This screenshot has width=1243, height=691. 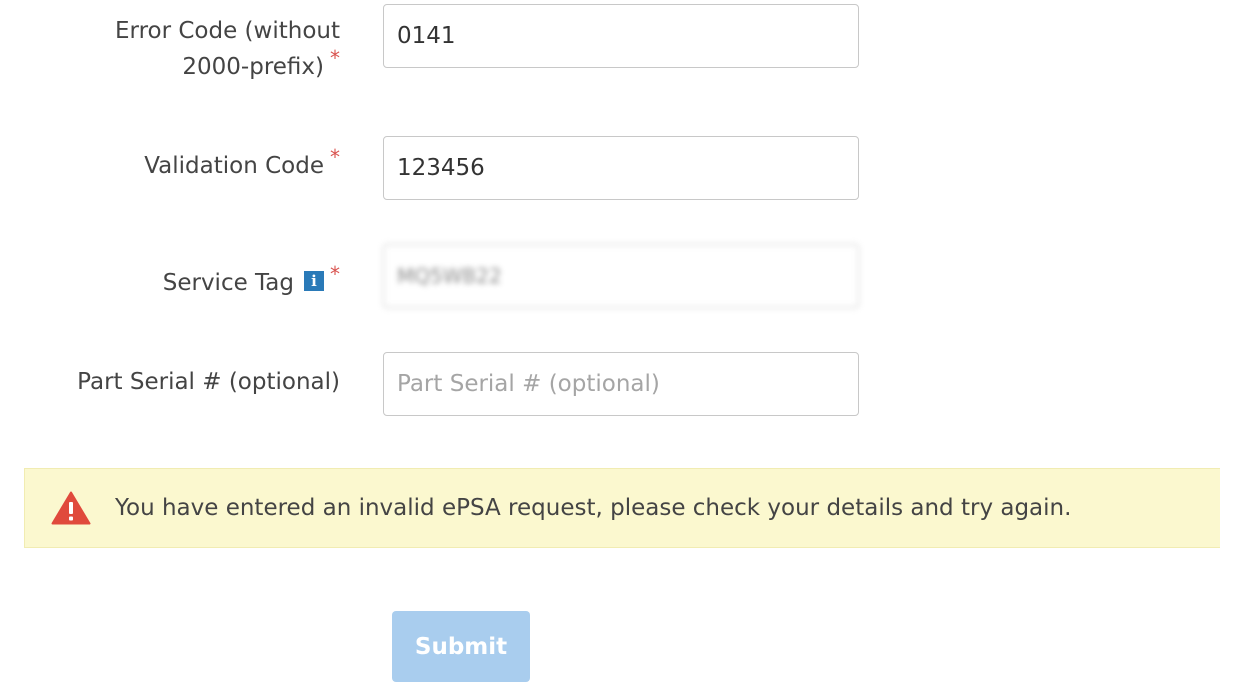 I want to click on error-code-input, so click(x=621, y=36).